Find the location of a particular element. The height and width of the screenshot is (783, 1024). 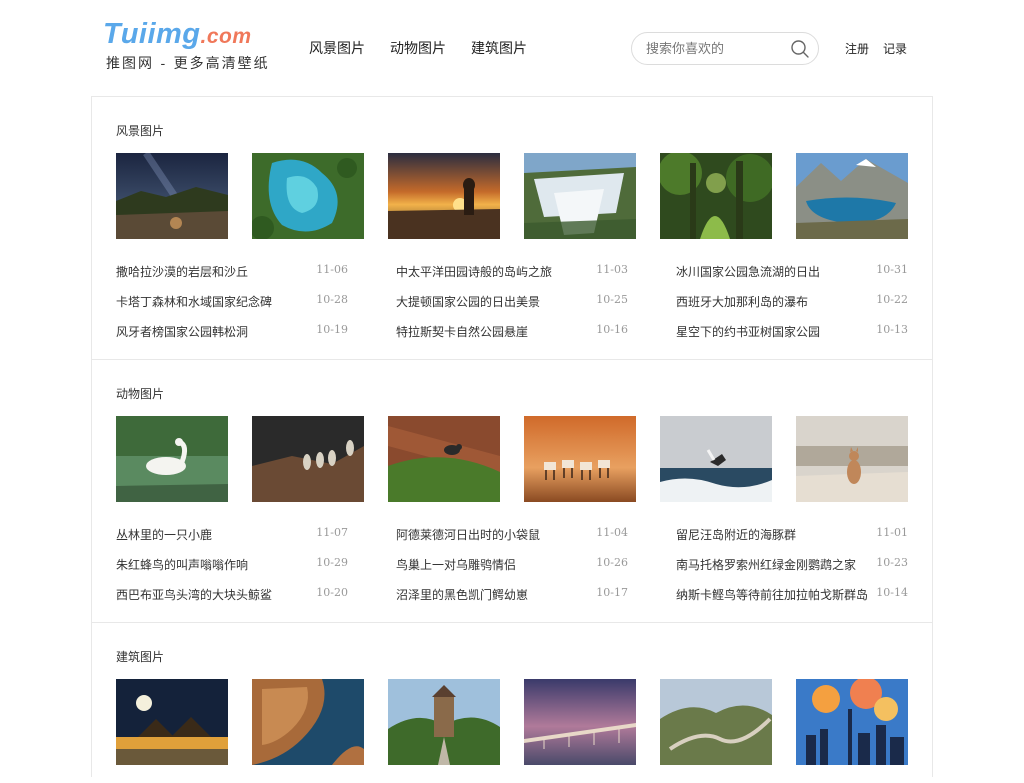

article-date: 10-13 is located at coordinates (892, 329).